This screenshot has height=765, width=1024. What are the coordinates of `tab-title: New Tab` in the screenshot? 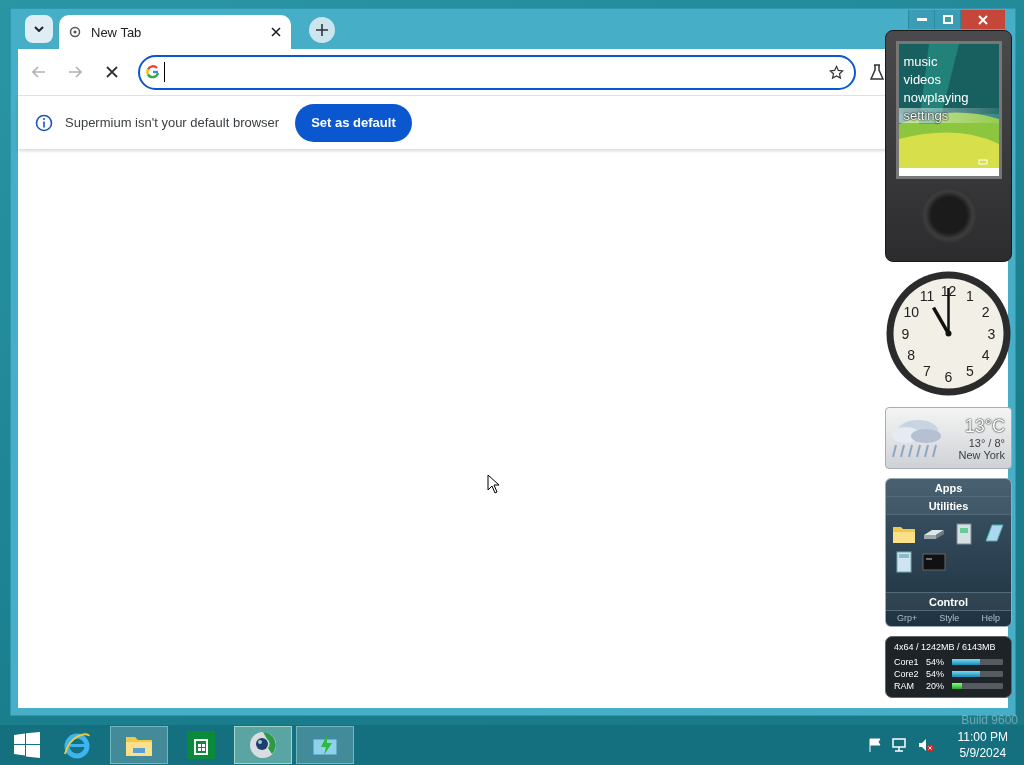 It's located at (117, 32).